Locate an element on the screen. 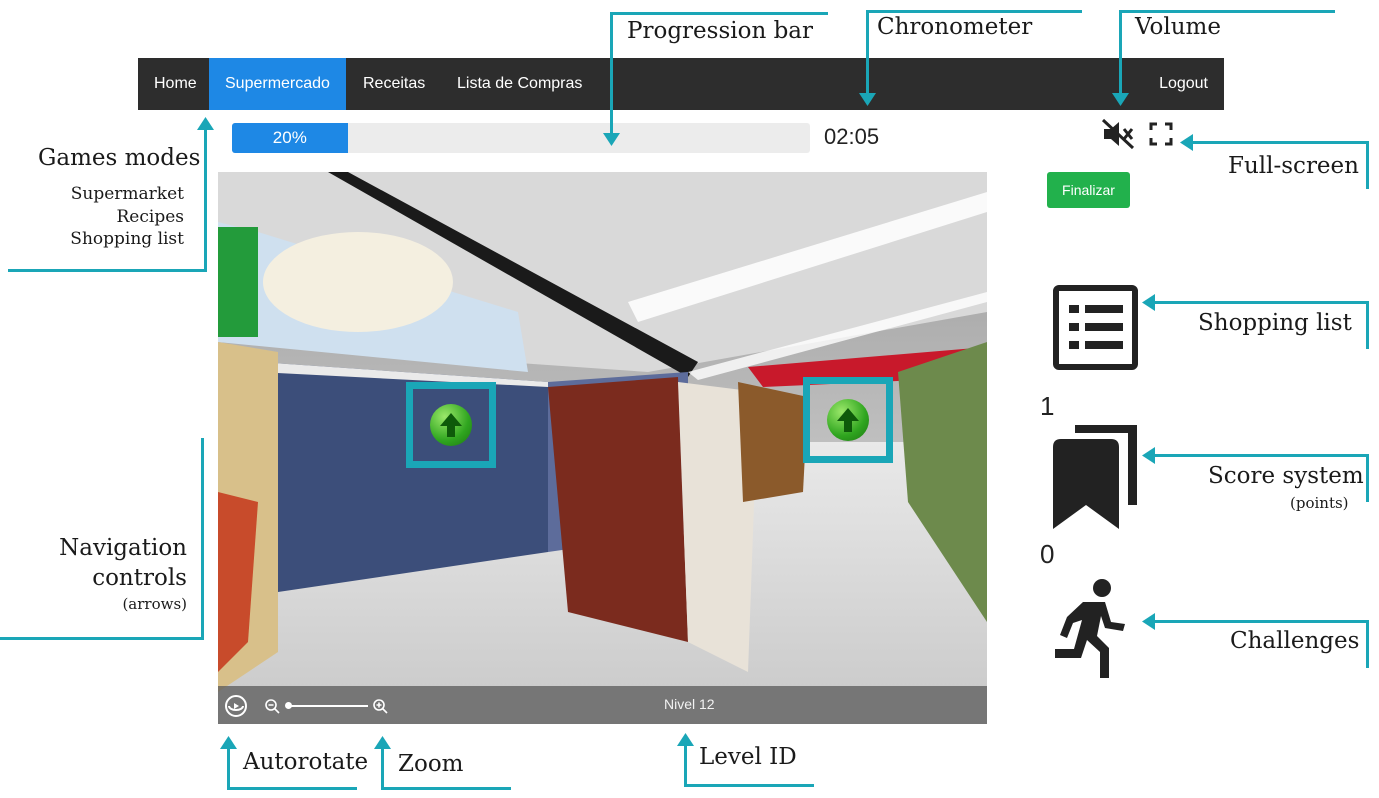 Image resolution: width=1379 pixels, height=798 pixels. annotation-arrows: (arrows) is located at coordinates (154, 604).